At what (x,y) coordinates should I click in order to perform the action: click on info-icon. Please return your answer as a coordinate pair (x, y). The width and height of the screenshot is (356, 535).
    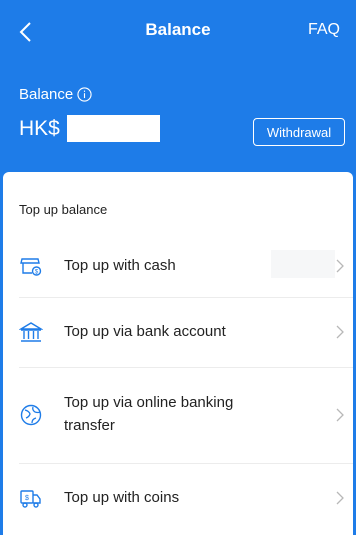
    Looking at the image, I should click on (84, 94).